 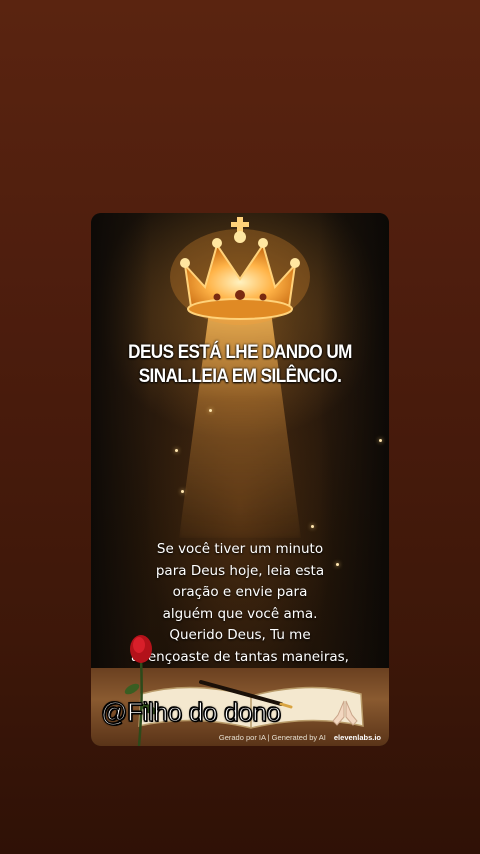 I want to click on headline-line-1: DEUS ESTÁ LHE DANDO UM, so click(x=240, y=352).